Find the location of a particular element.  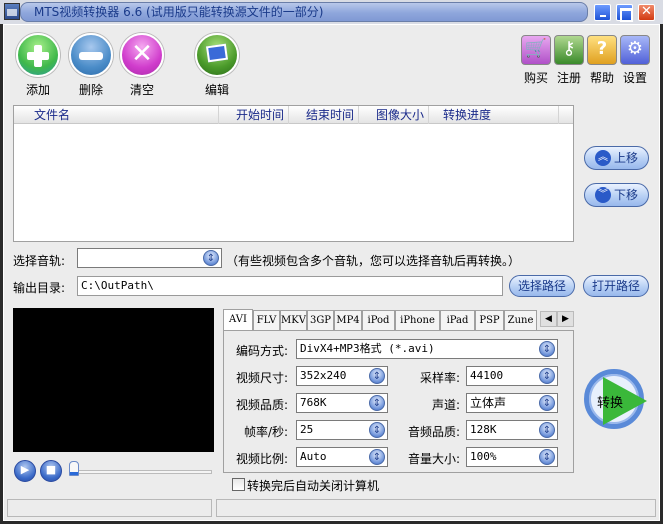

audio-quality-select: 128K is located at coordinates (512, 430).